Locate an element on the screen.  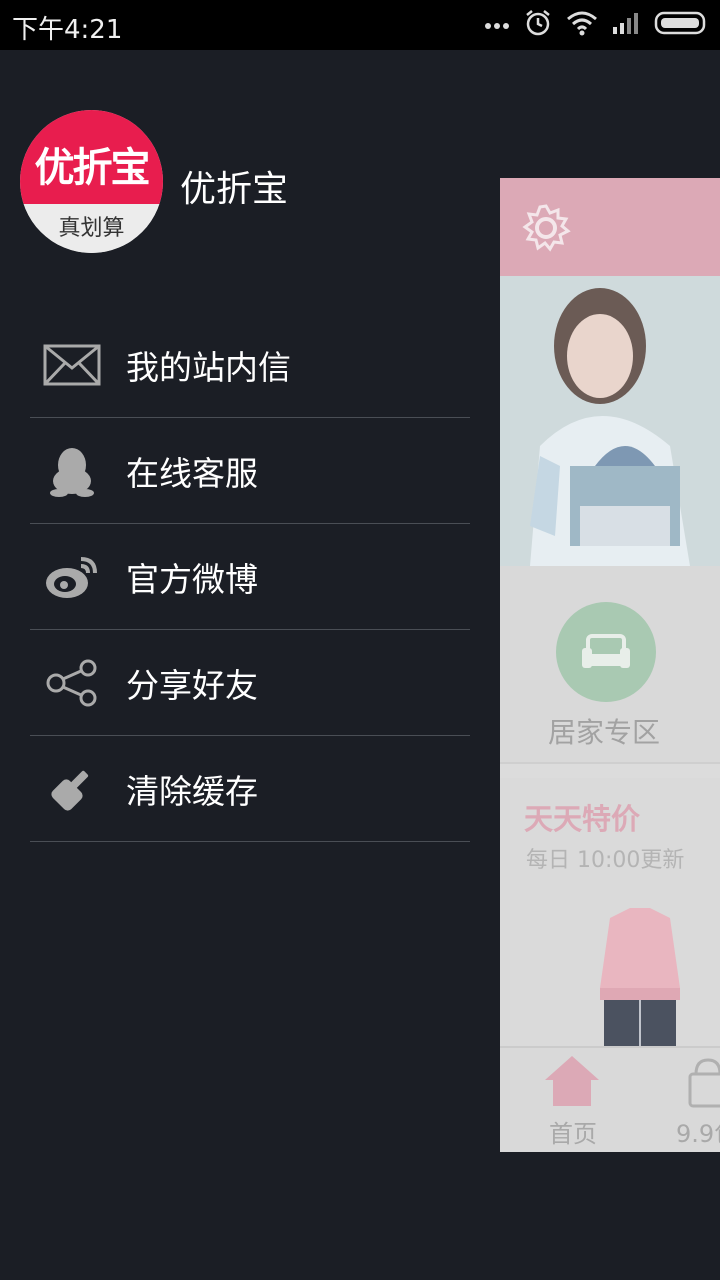
menu-item-weibo: 官方微博 is located at coordinates (250, 577).